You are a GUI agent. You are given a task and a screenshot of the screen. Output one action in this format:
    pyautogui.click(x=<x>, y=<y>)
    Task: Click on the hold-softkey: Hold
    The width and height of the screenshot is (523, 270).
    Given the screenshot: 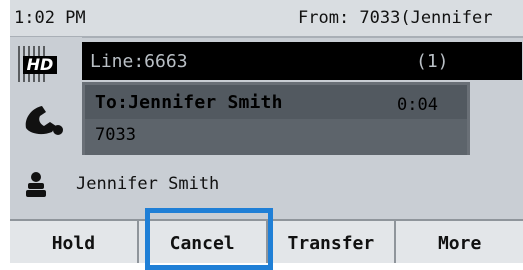 What is the action you would take?
    pyautogui.click(x=74, y=242)
    